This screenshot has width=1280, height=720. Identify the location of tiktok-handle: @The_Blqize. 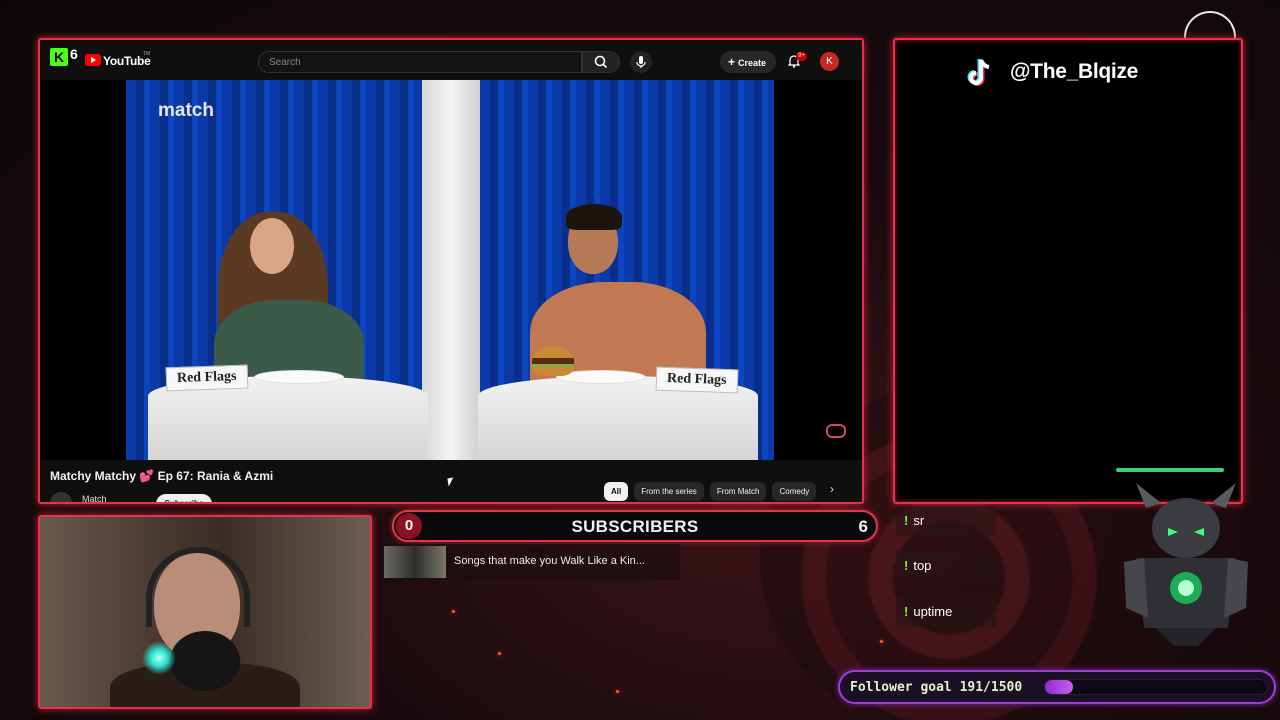
(1074, 71).